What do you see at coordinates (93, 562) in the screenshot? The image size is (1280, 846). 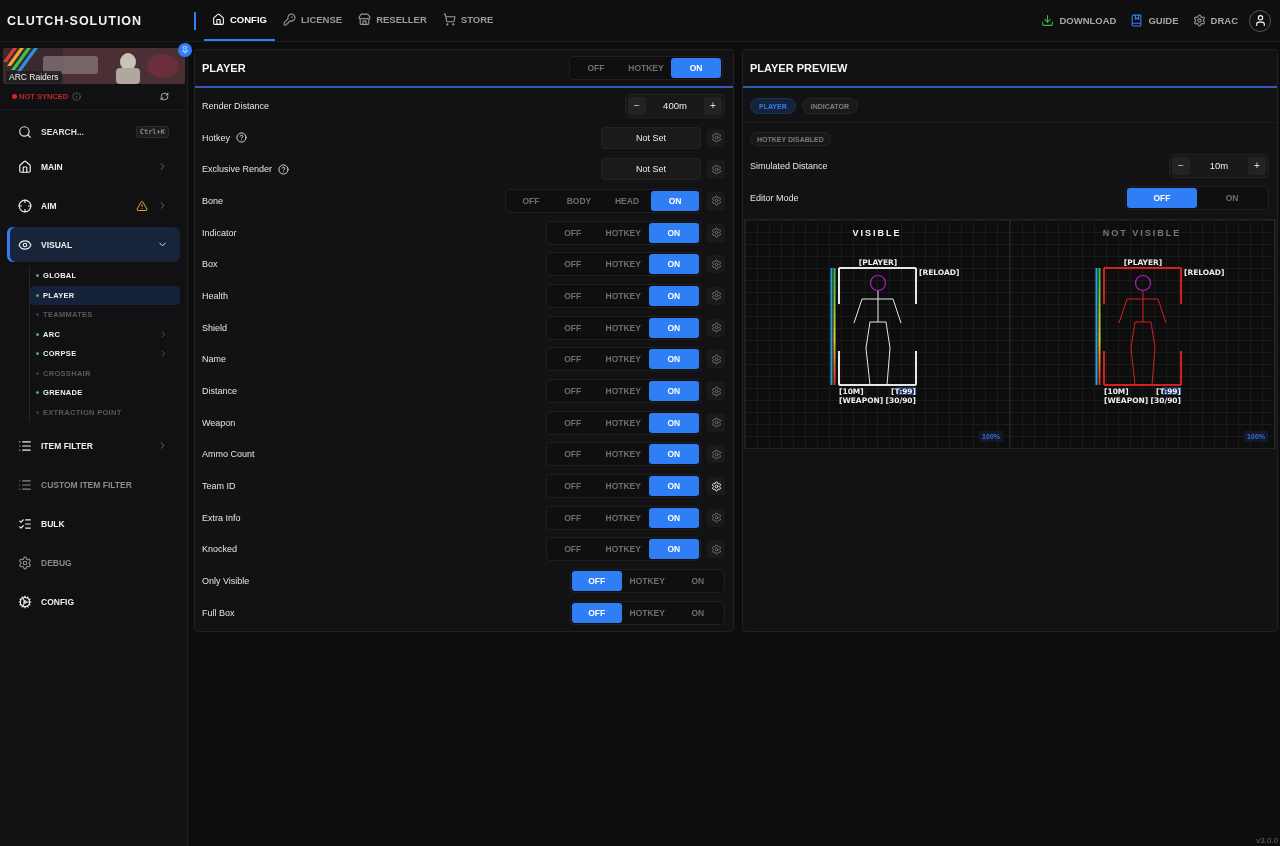 I see `sidebar-item: DEBUG` at bounding box center [93, 562].